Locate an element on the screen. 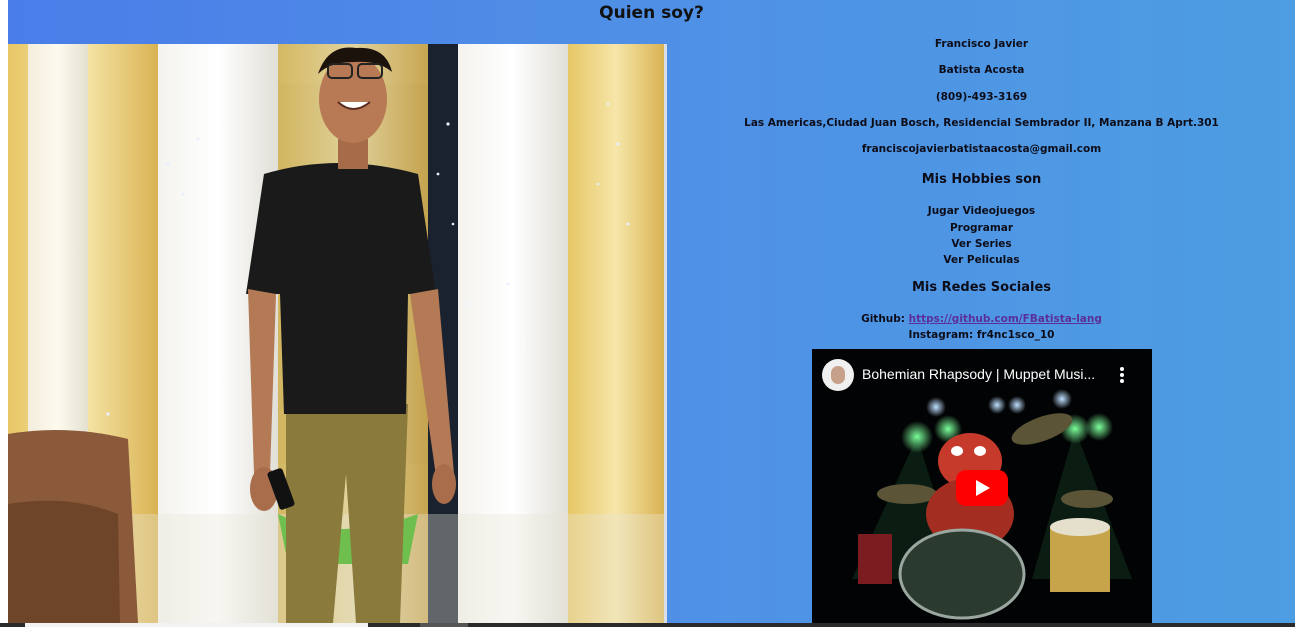 This screenshot has width=1295, height=627. hobby-item: Ver Series is located at coordinates (981, 244).